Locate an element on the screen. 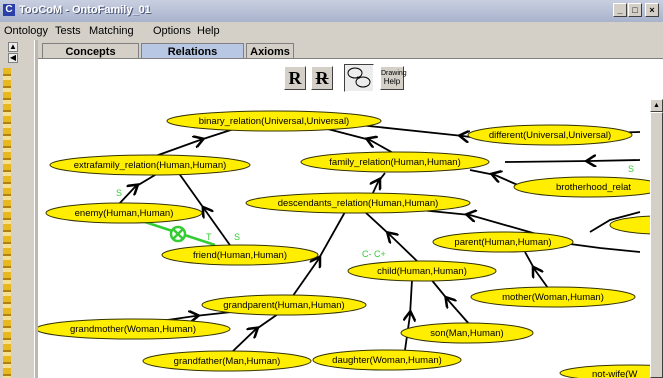  add-relation-button: R is located at coordinates (295, 78).